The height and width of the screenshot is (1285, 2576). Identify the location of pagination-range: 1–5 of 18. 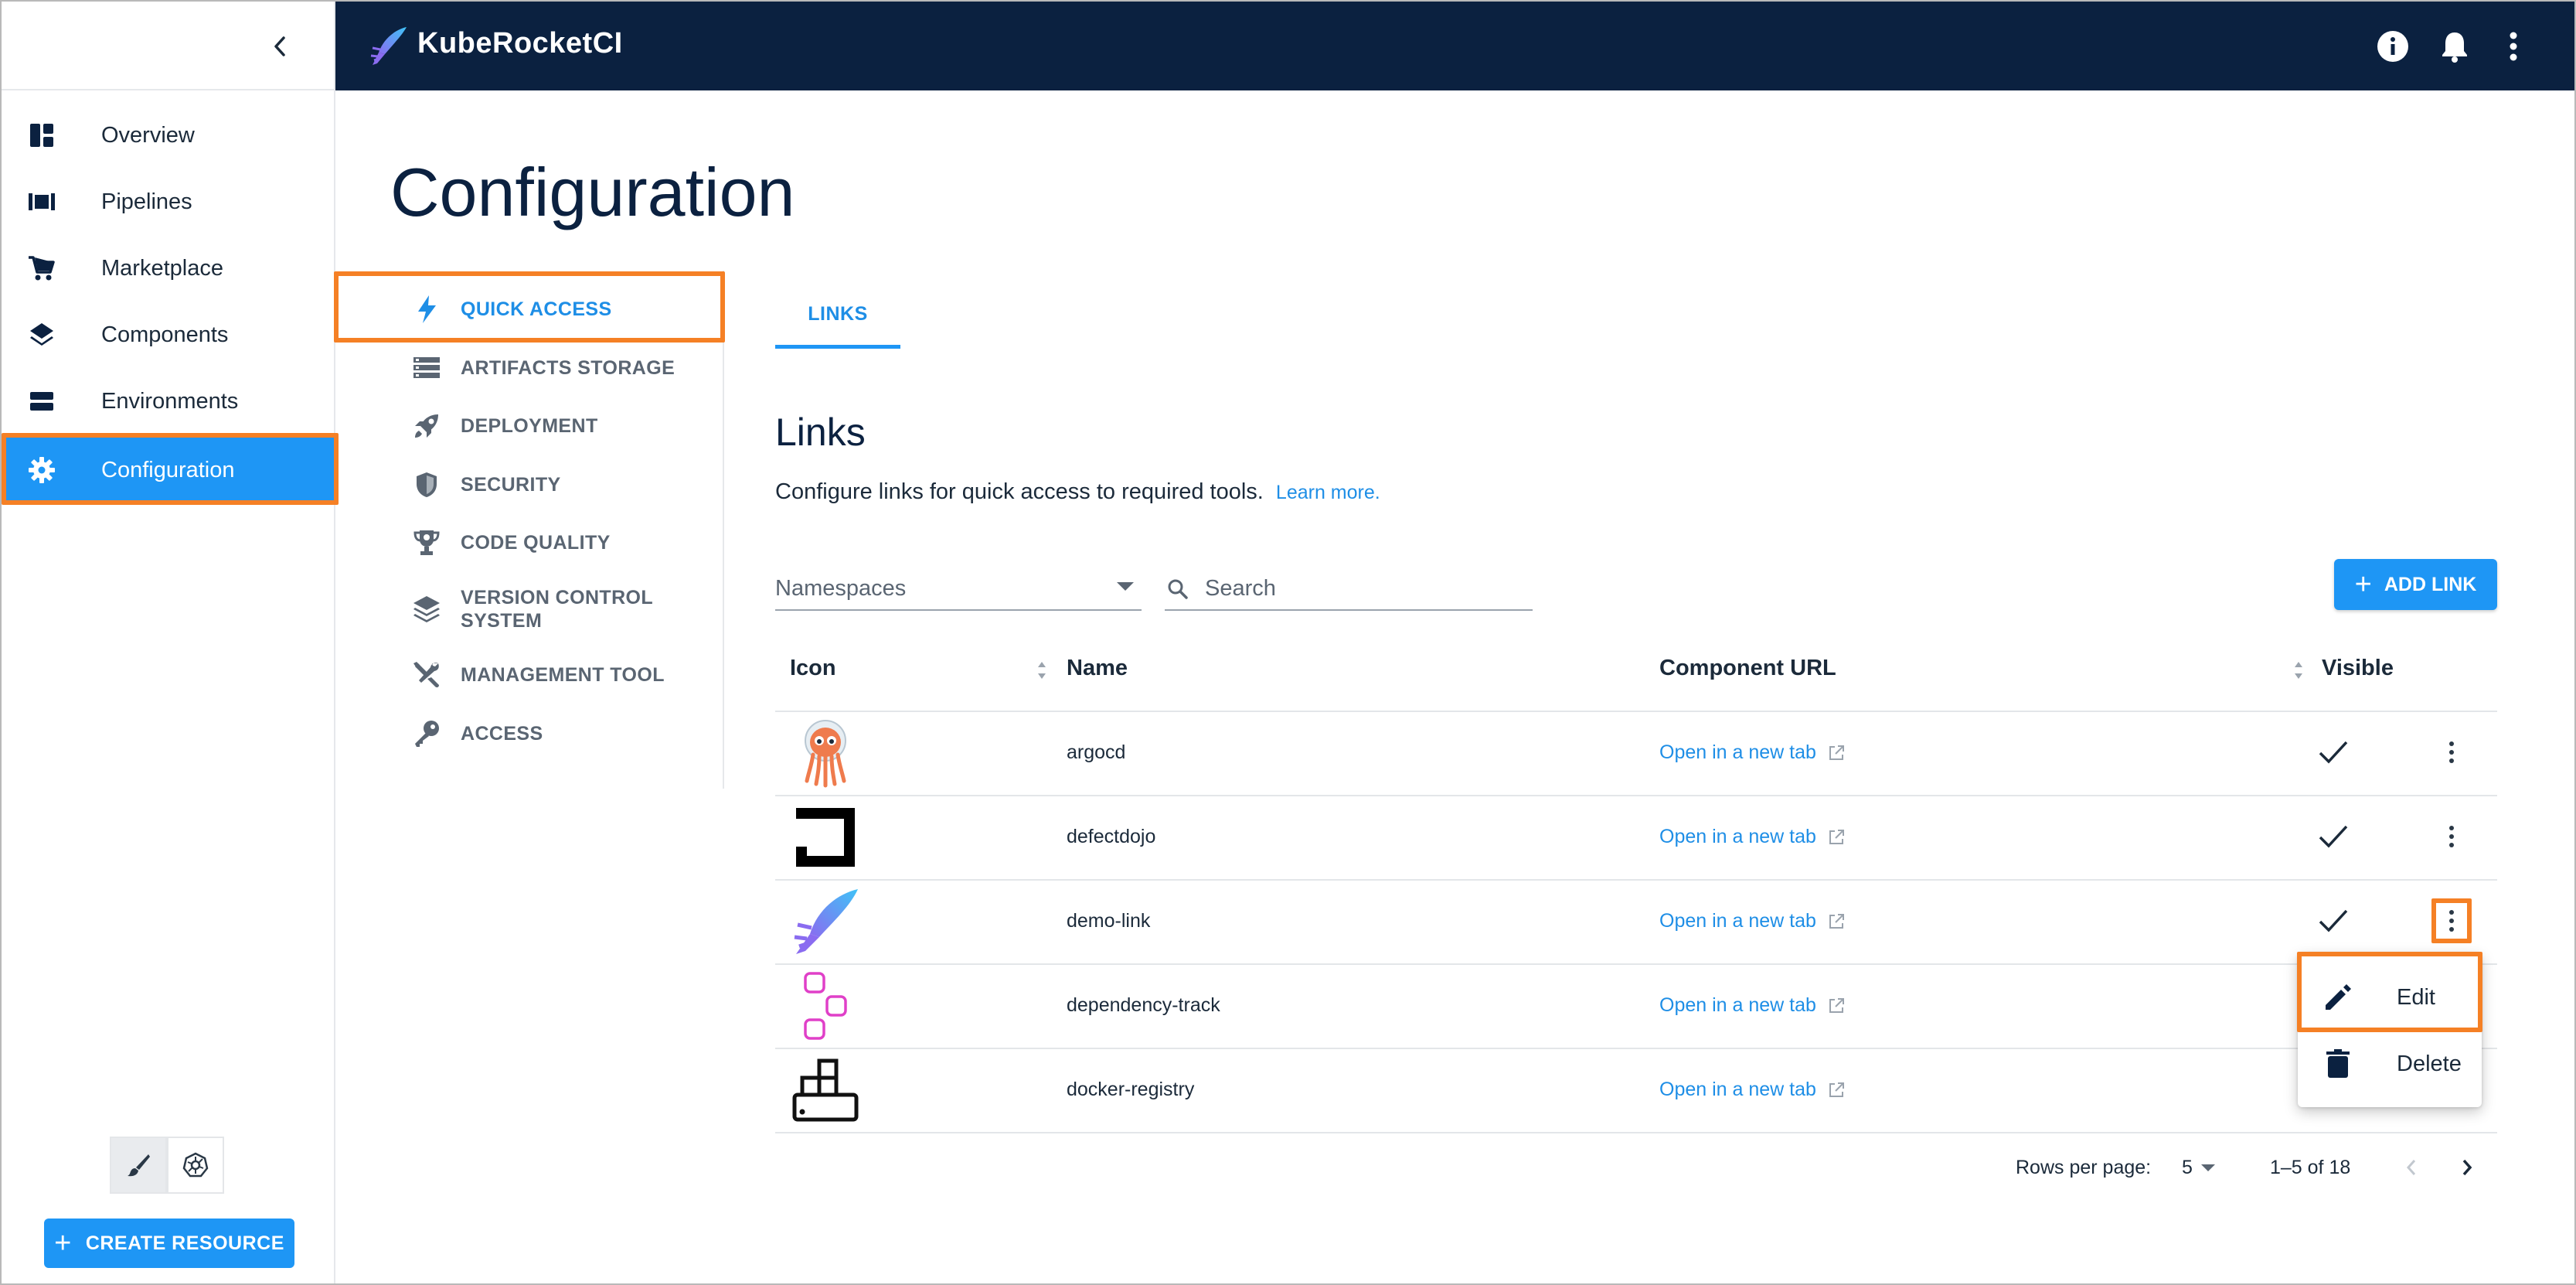
(2310, 1167).